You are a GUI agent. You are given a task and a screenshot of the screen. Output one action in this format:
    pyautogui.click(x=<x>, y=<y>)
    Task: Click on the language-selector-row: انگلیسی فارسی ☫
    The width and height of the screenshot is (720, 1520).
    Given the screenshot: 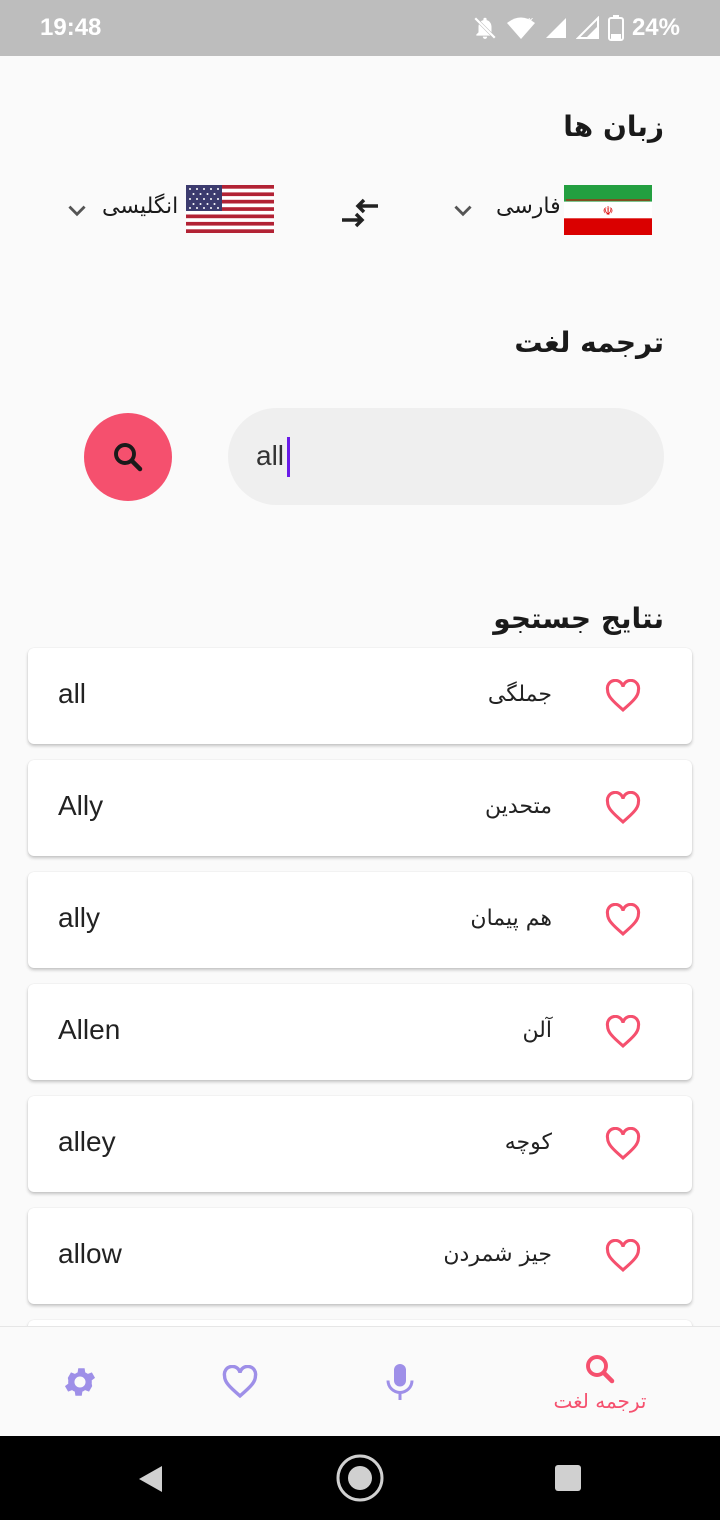 What is the action you would take?
    pyautogui.click(x=360, y=212)
    